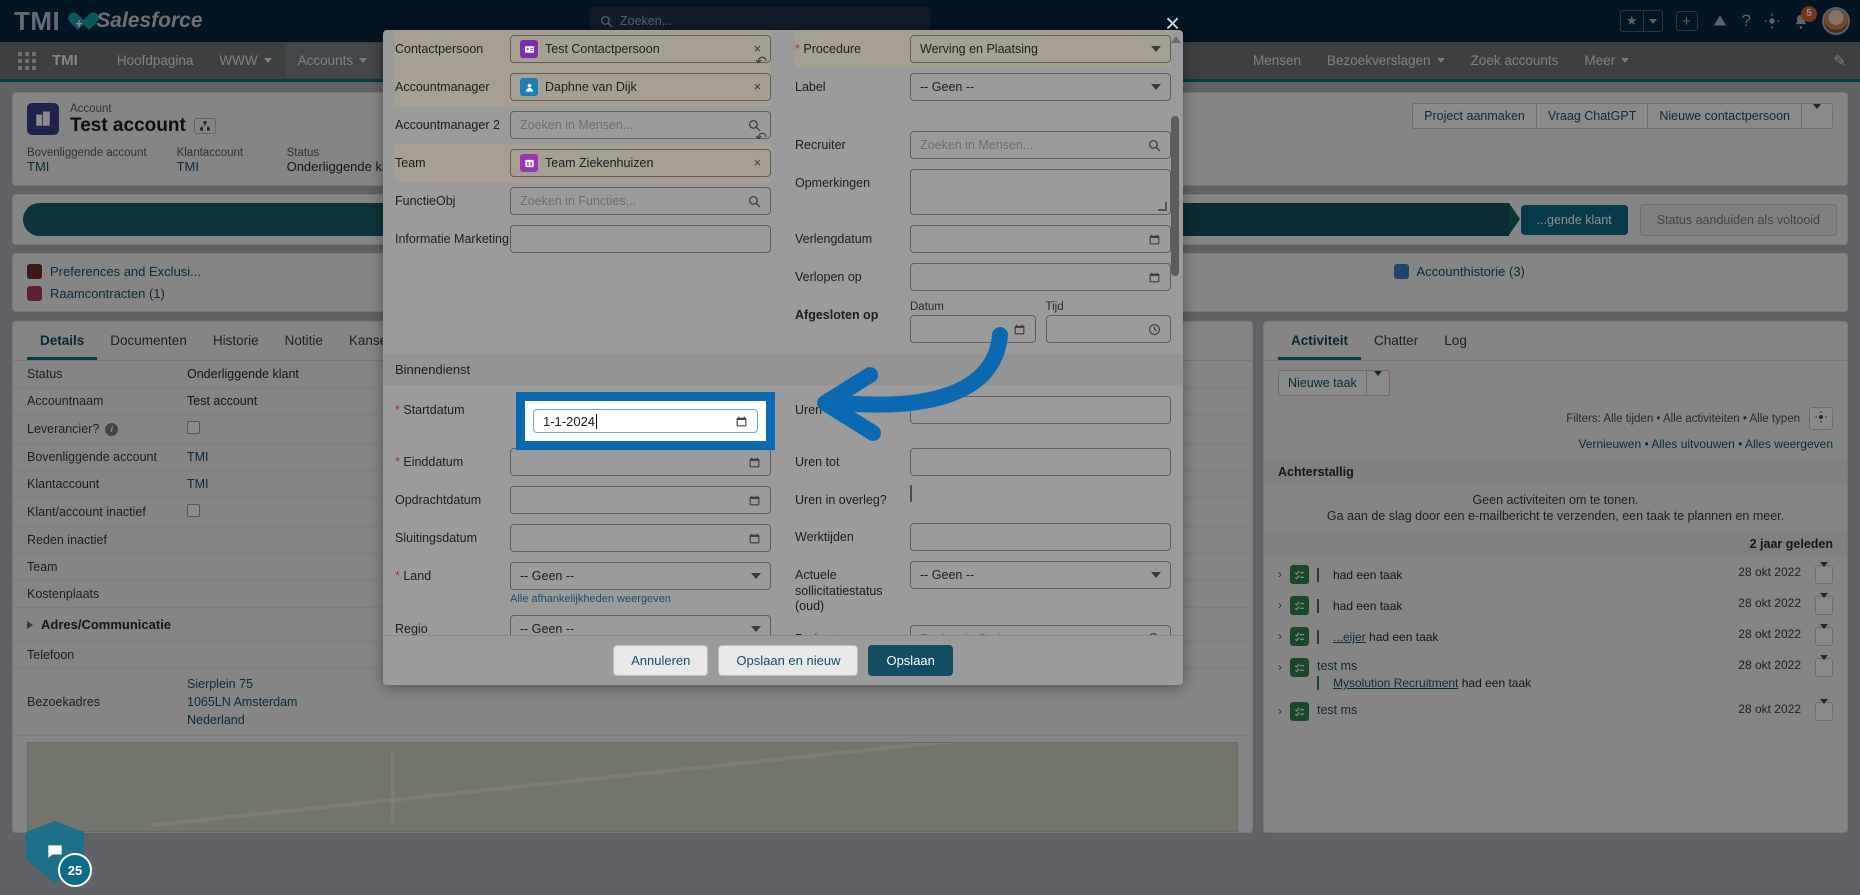  I want to click on modal-scrollbar, so click(1176, 332).